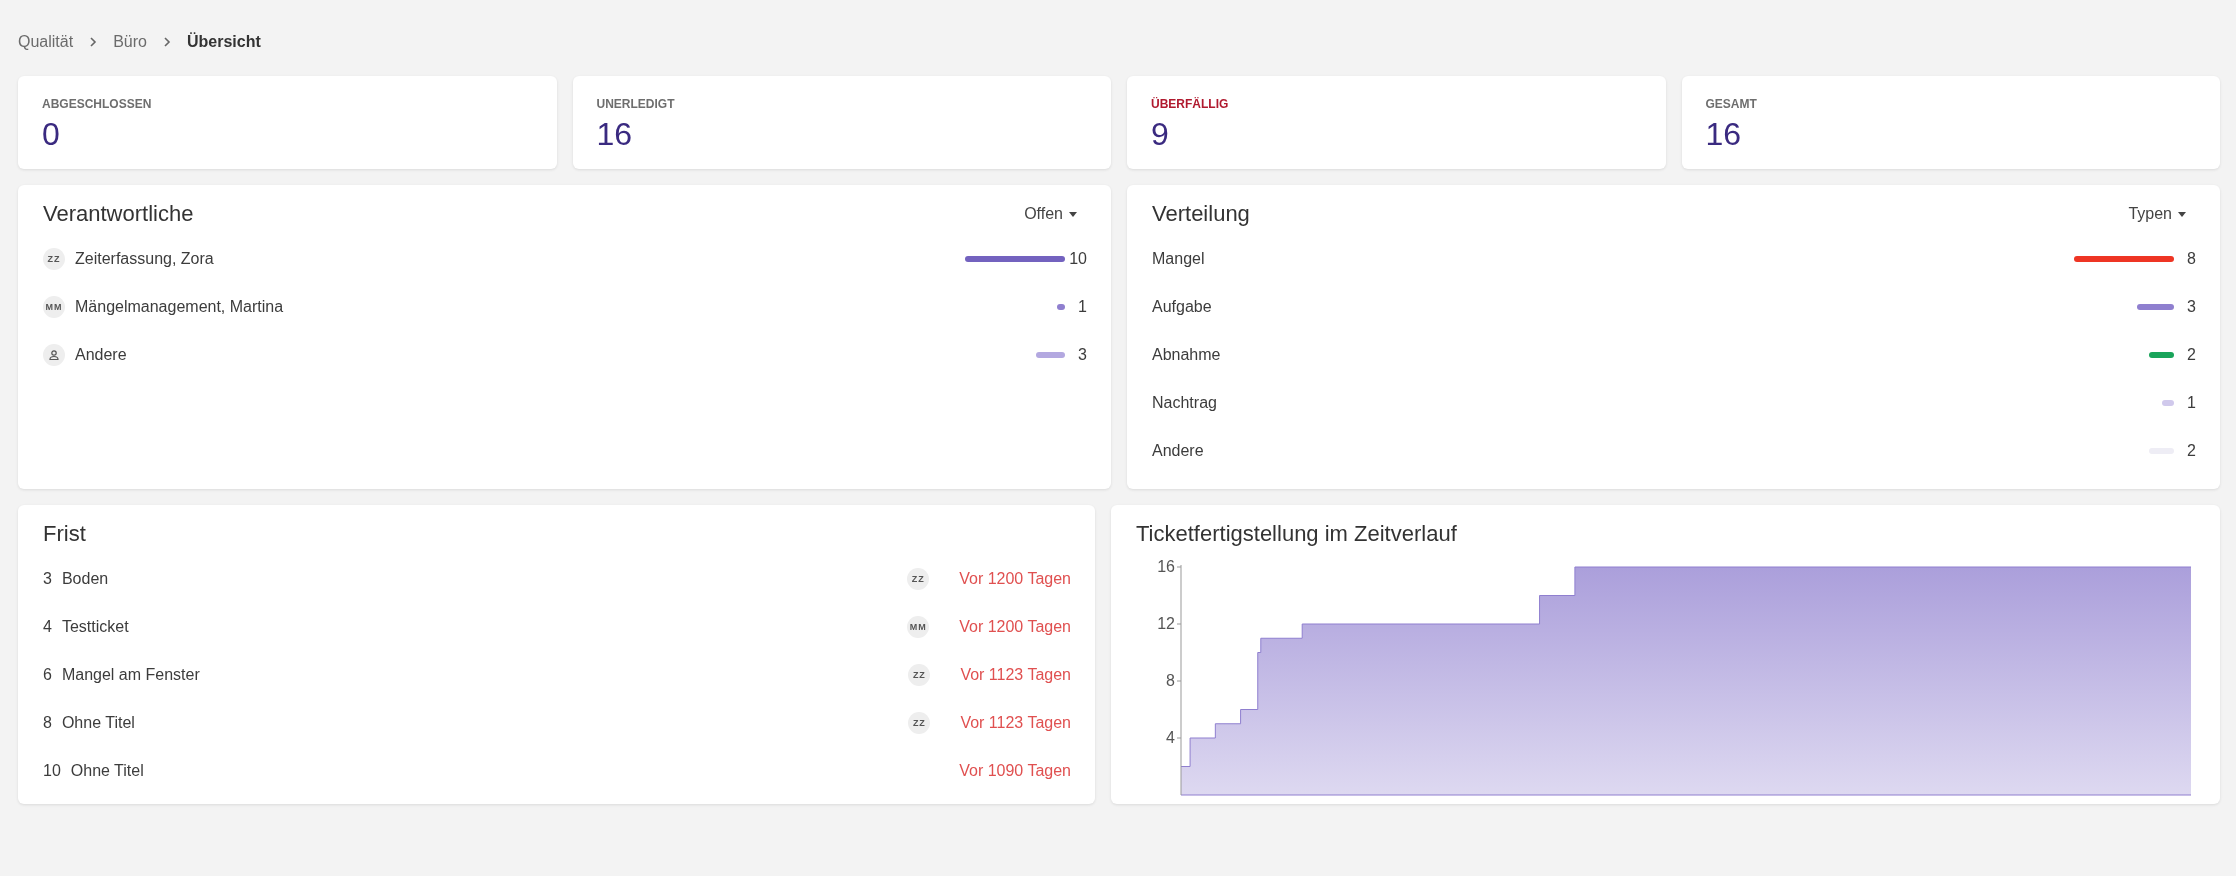  I want to click on ticket-number: 3, so click(47, 579).